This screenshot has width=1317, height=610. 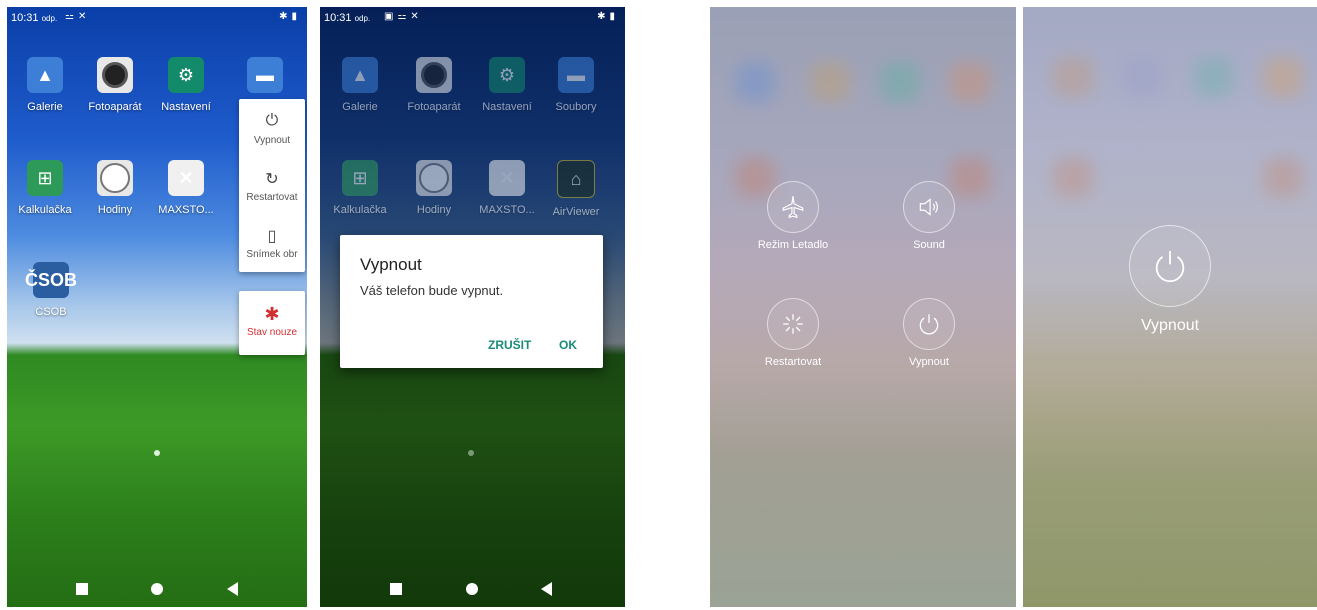 What do you see at coordinates (403, 16) in the screenshot?
I see `network-icon: ▣⚍✕` at bounding box center [403, 16].